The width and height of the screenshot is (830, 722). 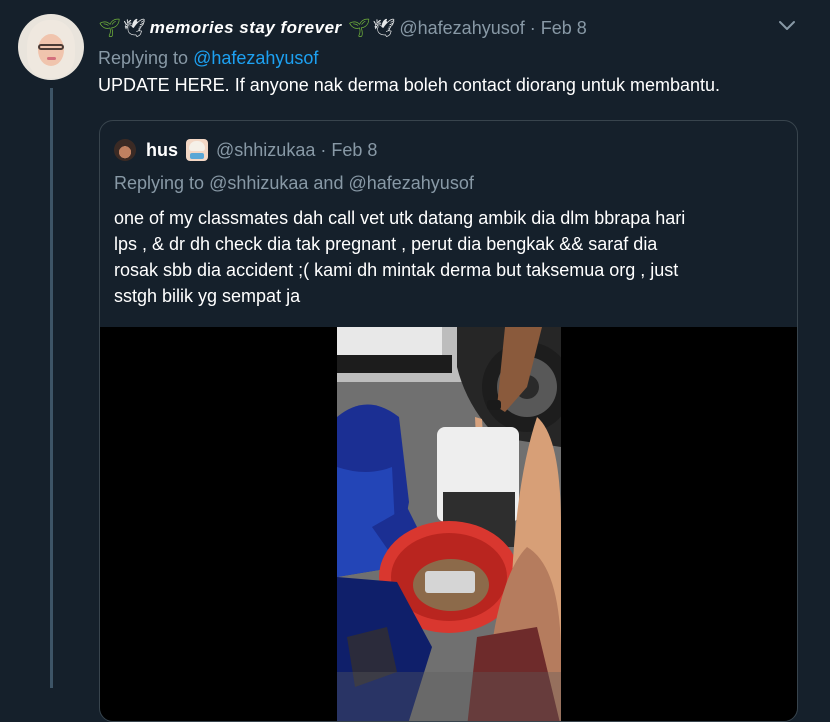 I want to click on avatar-face, so click(x=51, y=50).